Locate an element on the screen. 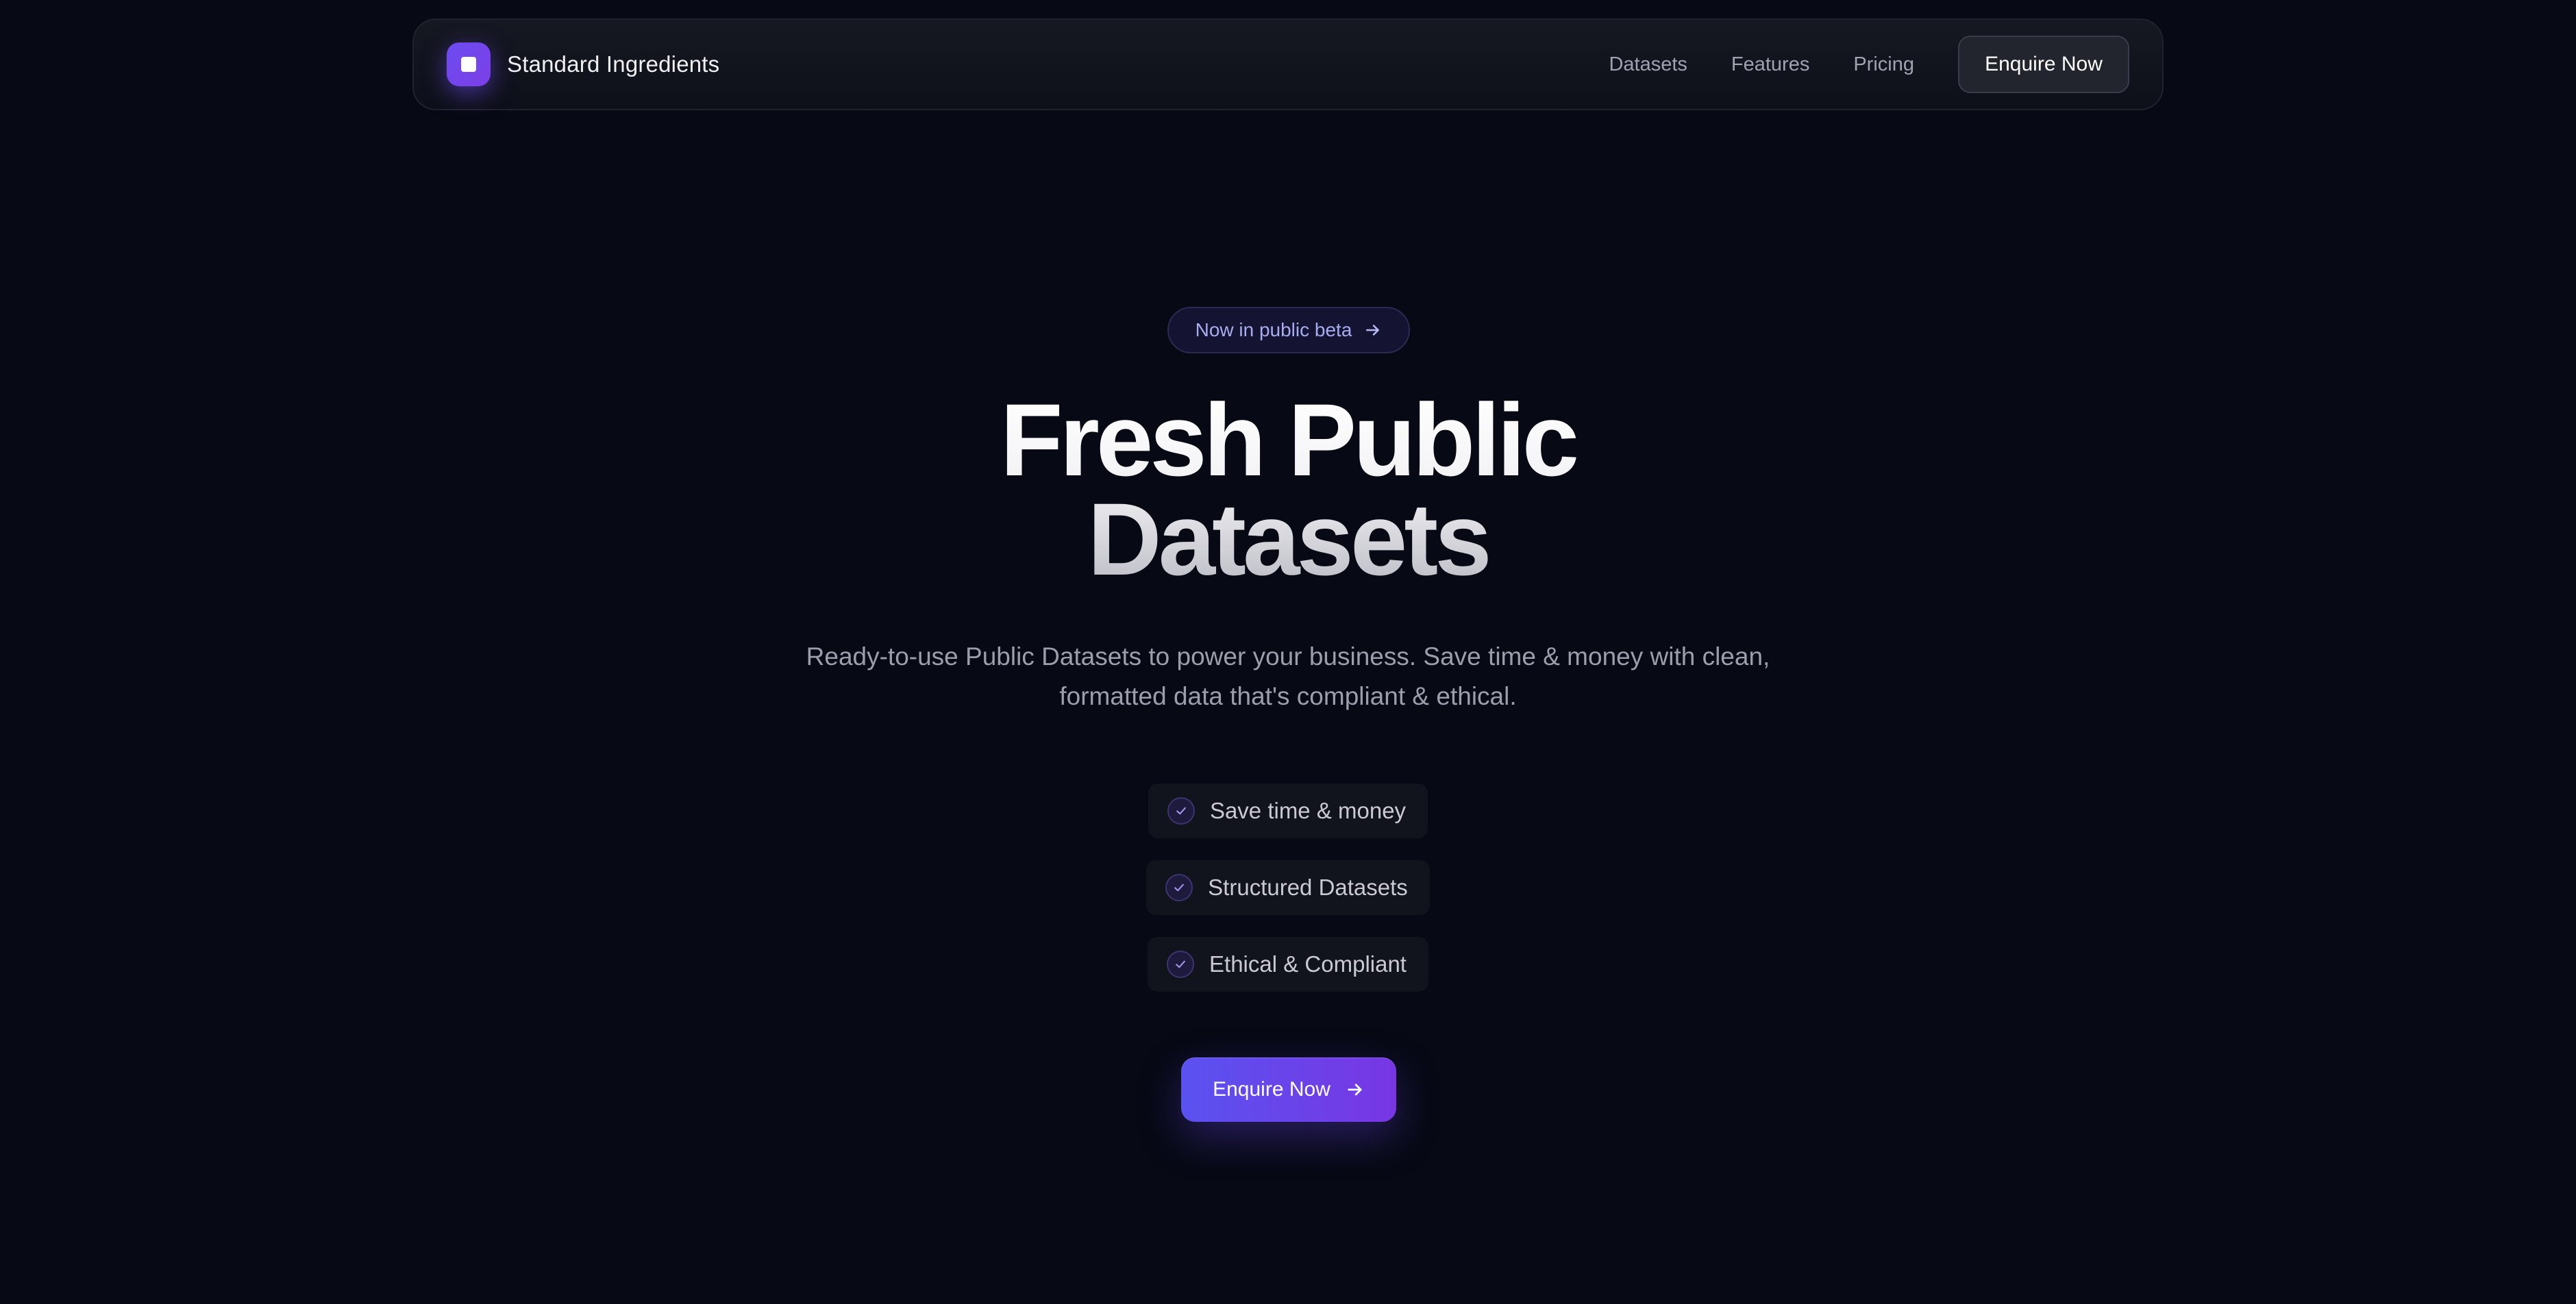 The height and width of the screenshot is (1304, 2576). brand: Standard Ingredients is located at coordinates (583, 64).